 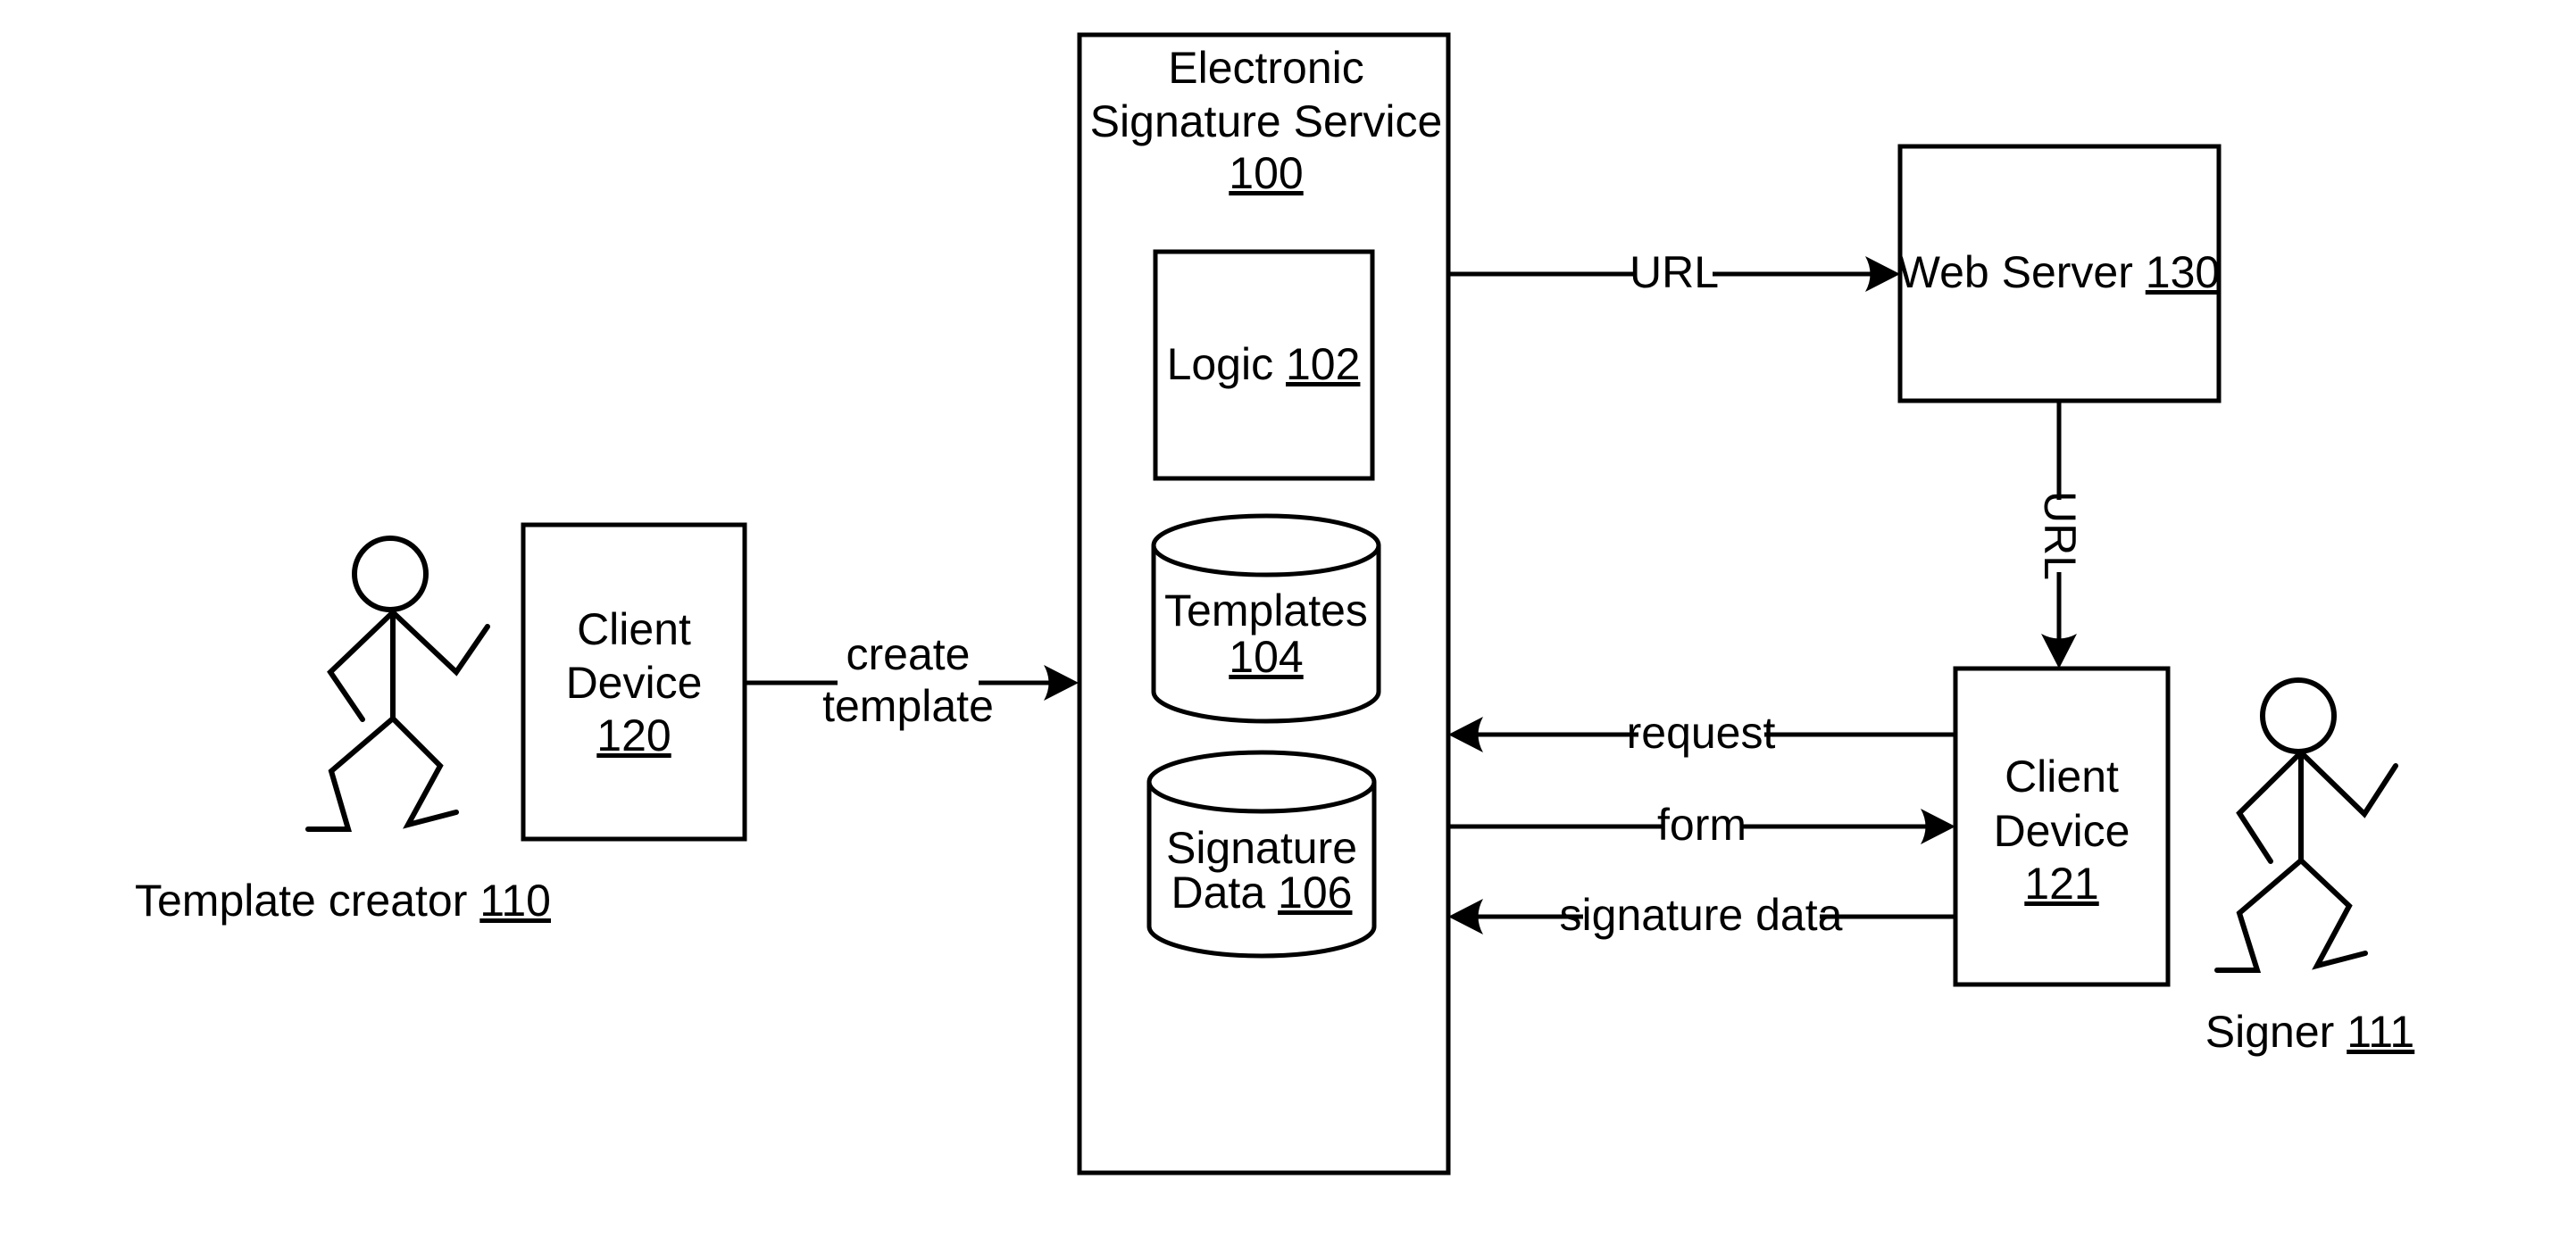 I want to click on templates-datastore: Templates 104, so click(x=1266, y=619).